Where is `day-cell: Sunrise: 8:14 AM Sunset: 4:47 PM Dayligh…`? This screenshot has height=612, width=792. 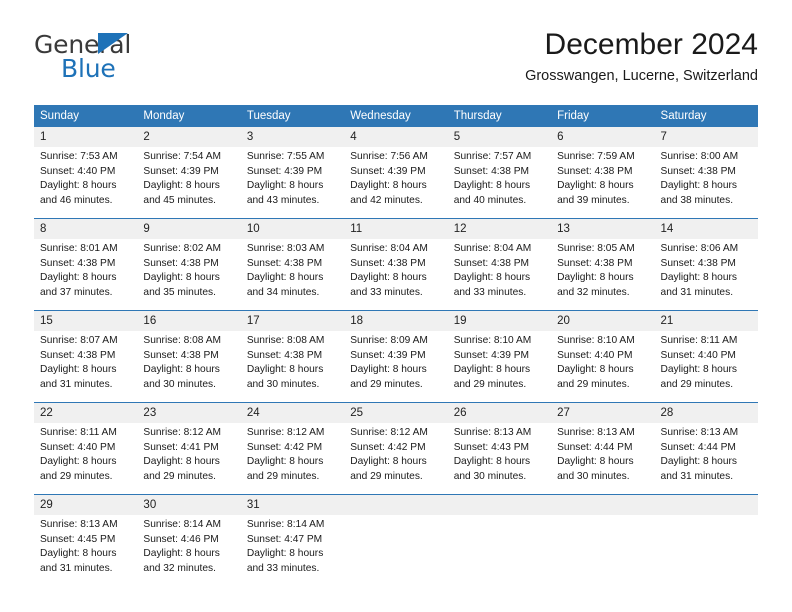 day-cell: Sunrise: 8:14 AM Sunset: 4:47 PM Dayligh… is located at coordinates (292, 551).